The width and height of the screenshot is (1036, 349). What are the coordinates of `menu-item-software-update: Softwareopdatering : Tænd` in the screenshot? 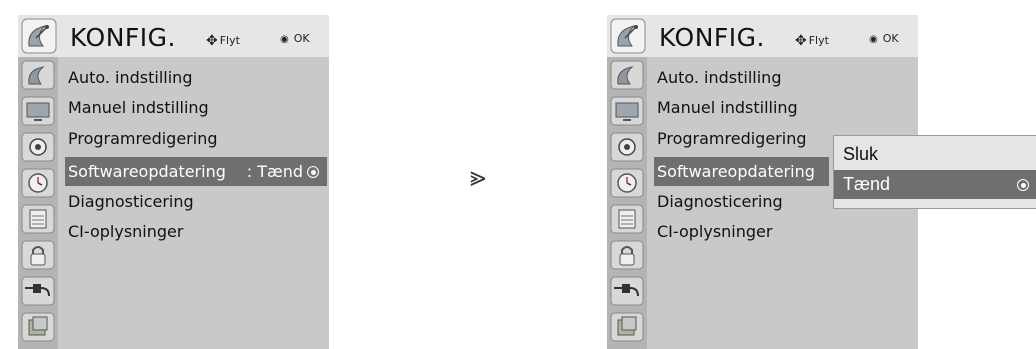 It's located at (196, 171).